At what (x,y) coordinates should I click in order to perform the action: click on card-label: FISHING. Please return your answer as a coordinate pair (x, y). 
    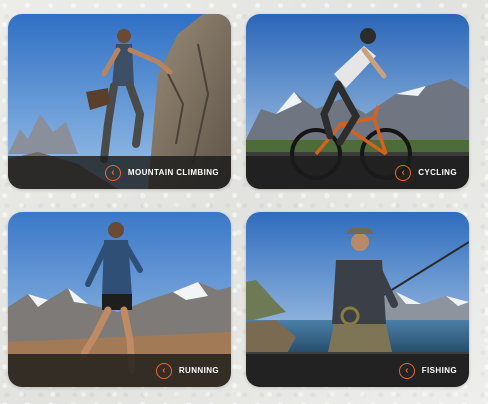
    Looking at the image, I should click on (439, 370).